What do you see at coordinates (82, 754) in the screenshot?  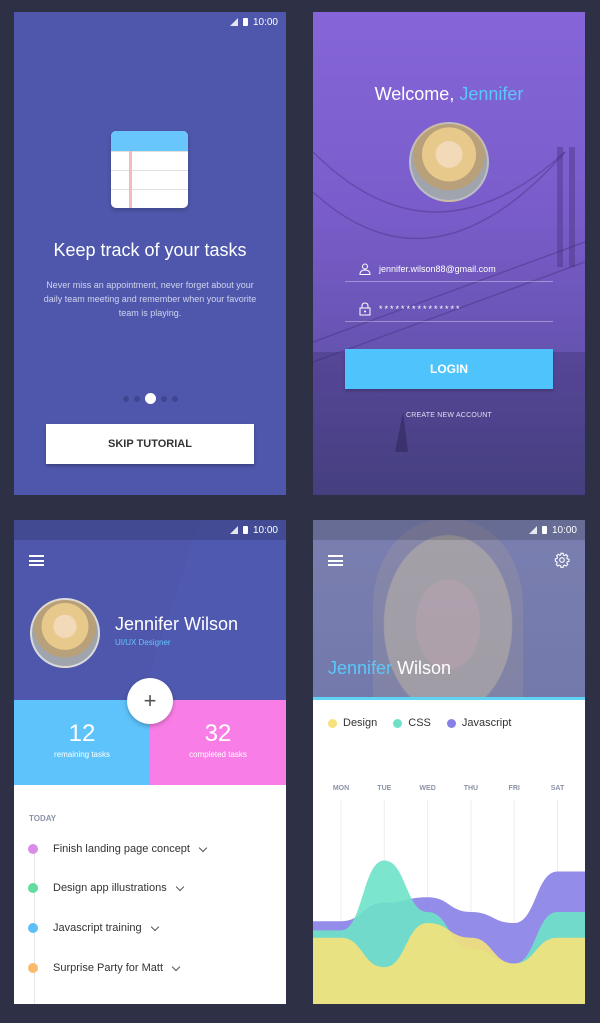 I see `remaining-label: remaining tasks` at bounding box center [82, 754].